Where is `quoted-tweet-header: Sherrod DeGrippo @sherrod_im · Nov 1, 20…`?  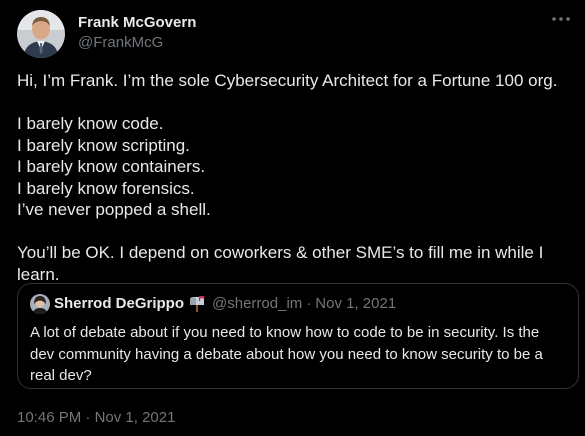
quoted-tweet-header: Sherrod DeGrippo @sherrod_im · Nov 1, 20… is located at coordinates (298, 304).